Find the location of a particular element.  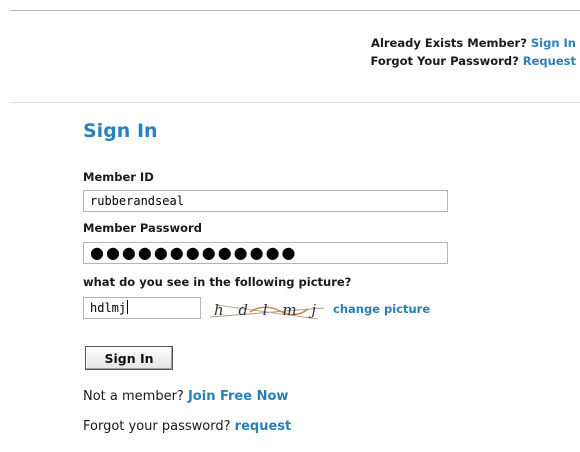

captcha-input-value: hdlmj is located at coordinates (108, 308).